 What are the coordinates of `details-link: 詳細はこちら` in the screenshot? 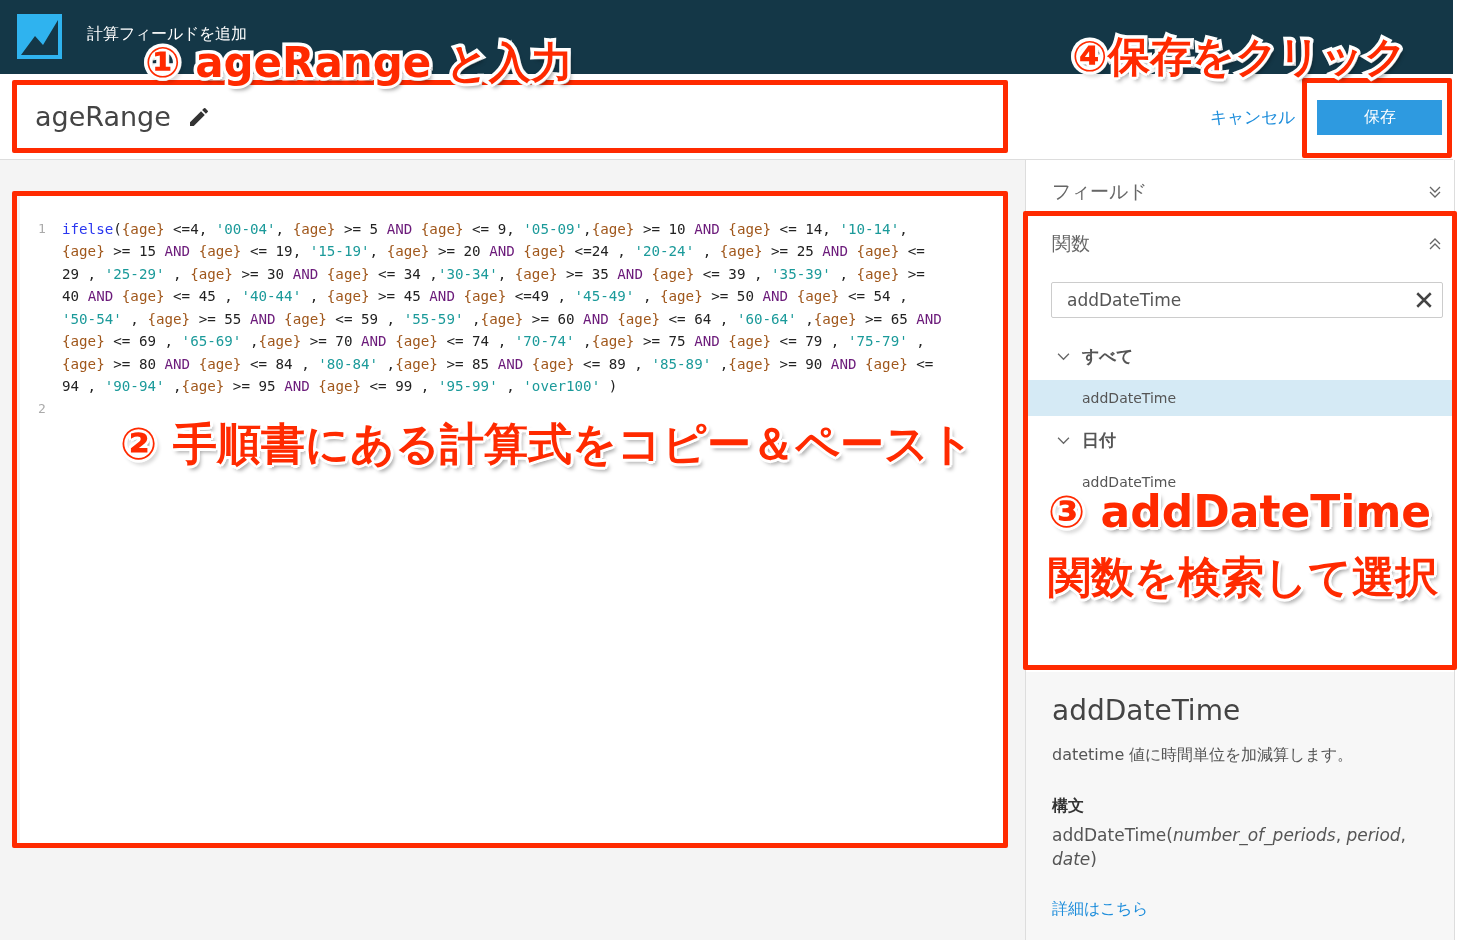 It's located at (1100, 909).